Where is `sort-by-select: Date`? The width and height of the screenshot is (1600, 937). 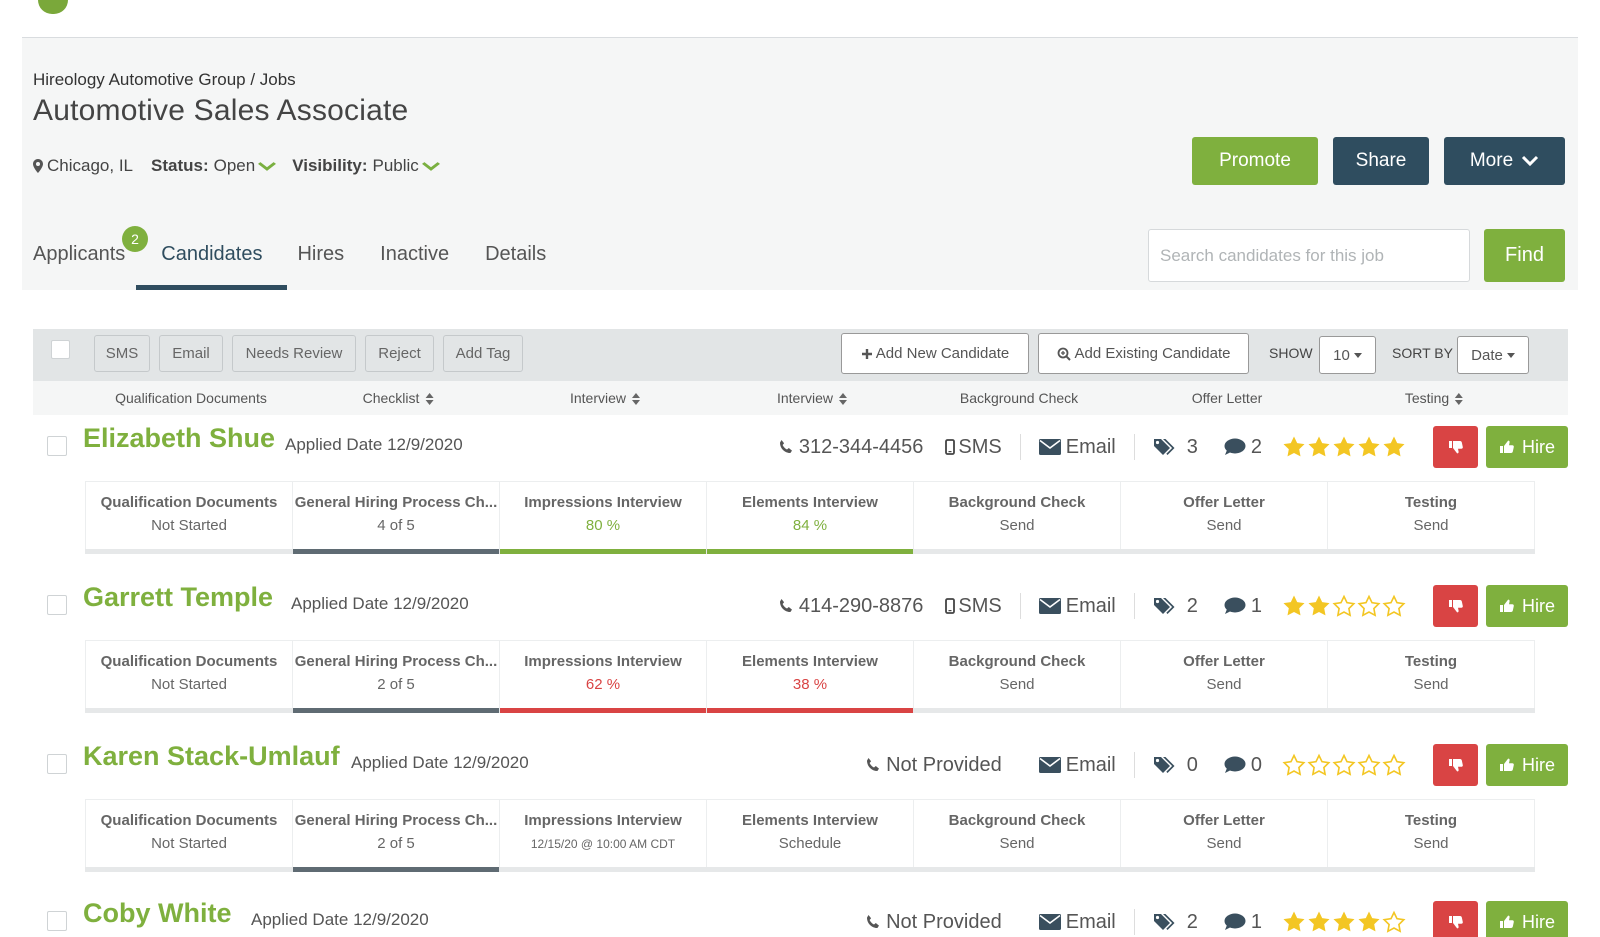
sort-by-select: Date is located at coordinates (1493, 355).